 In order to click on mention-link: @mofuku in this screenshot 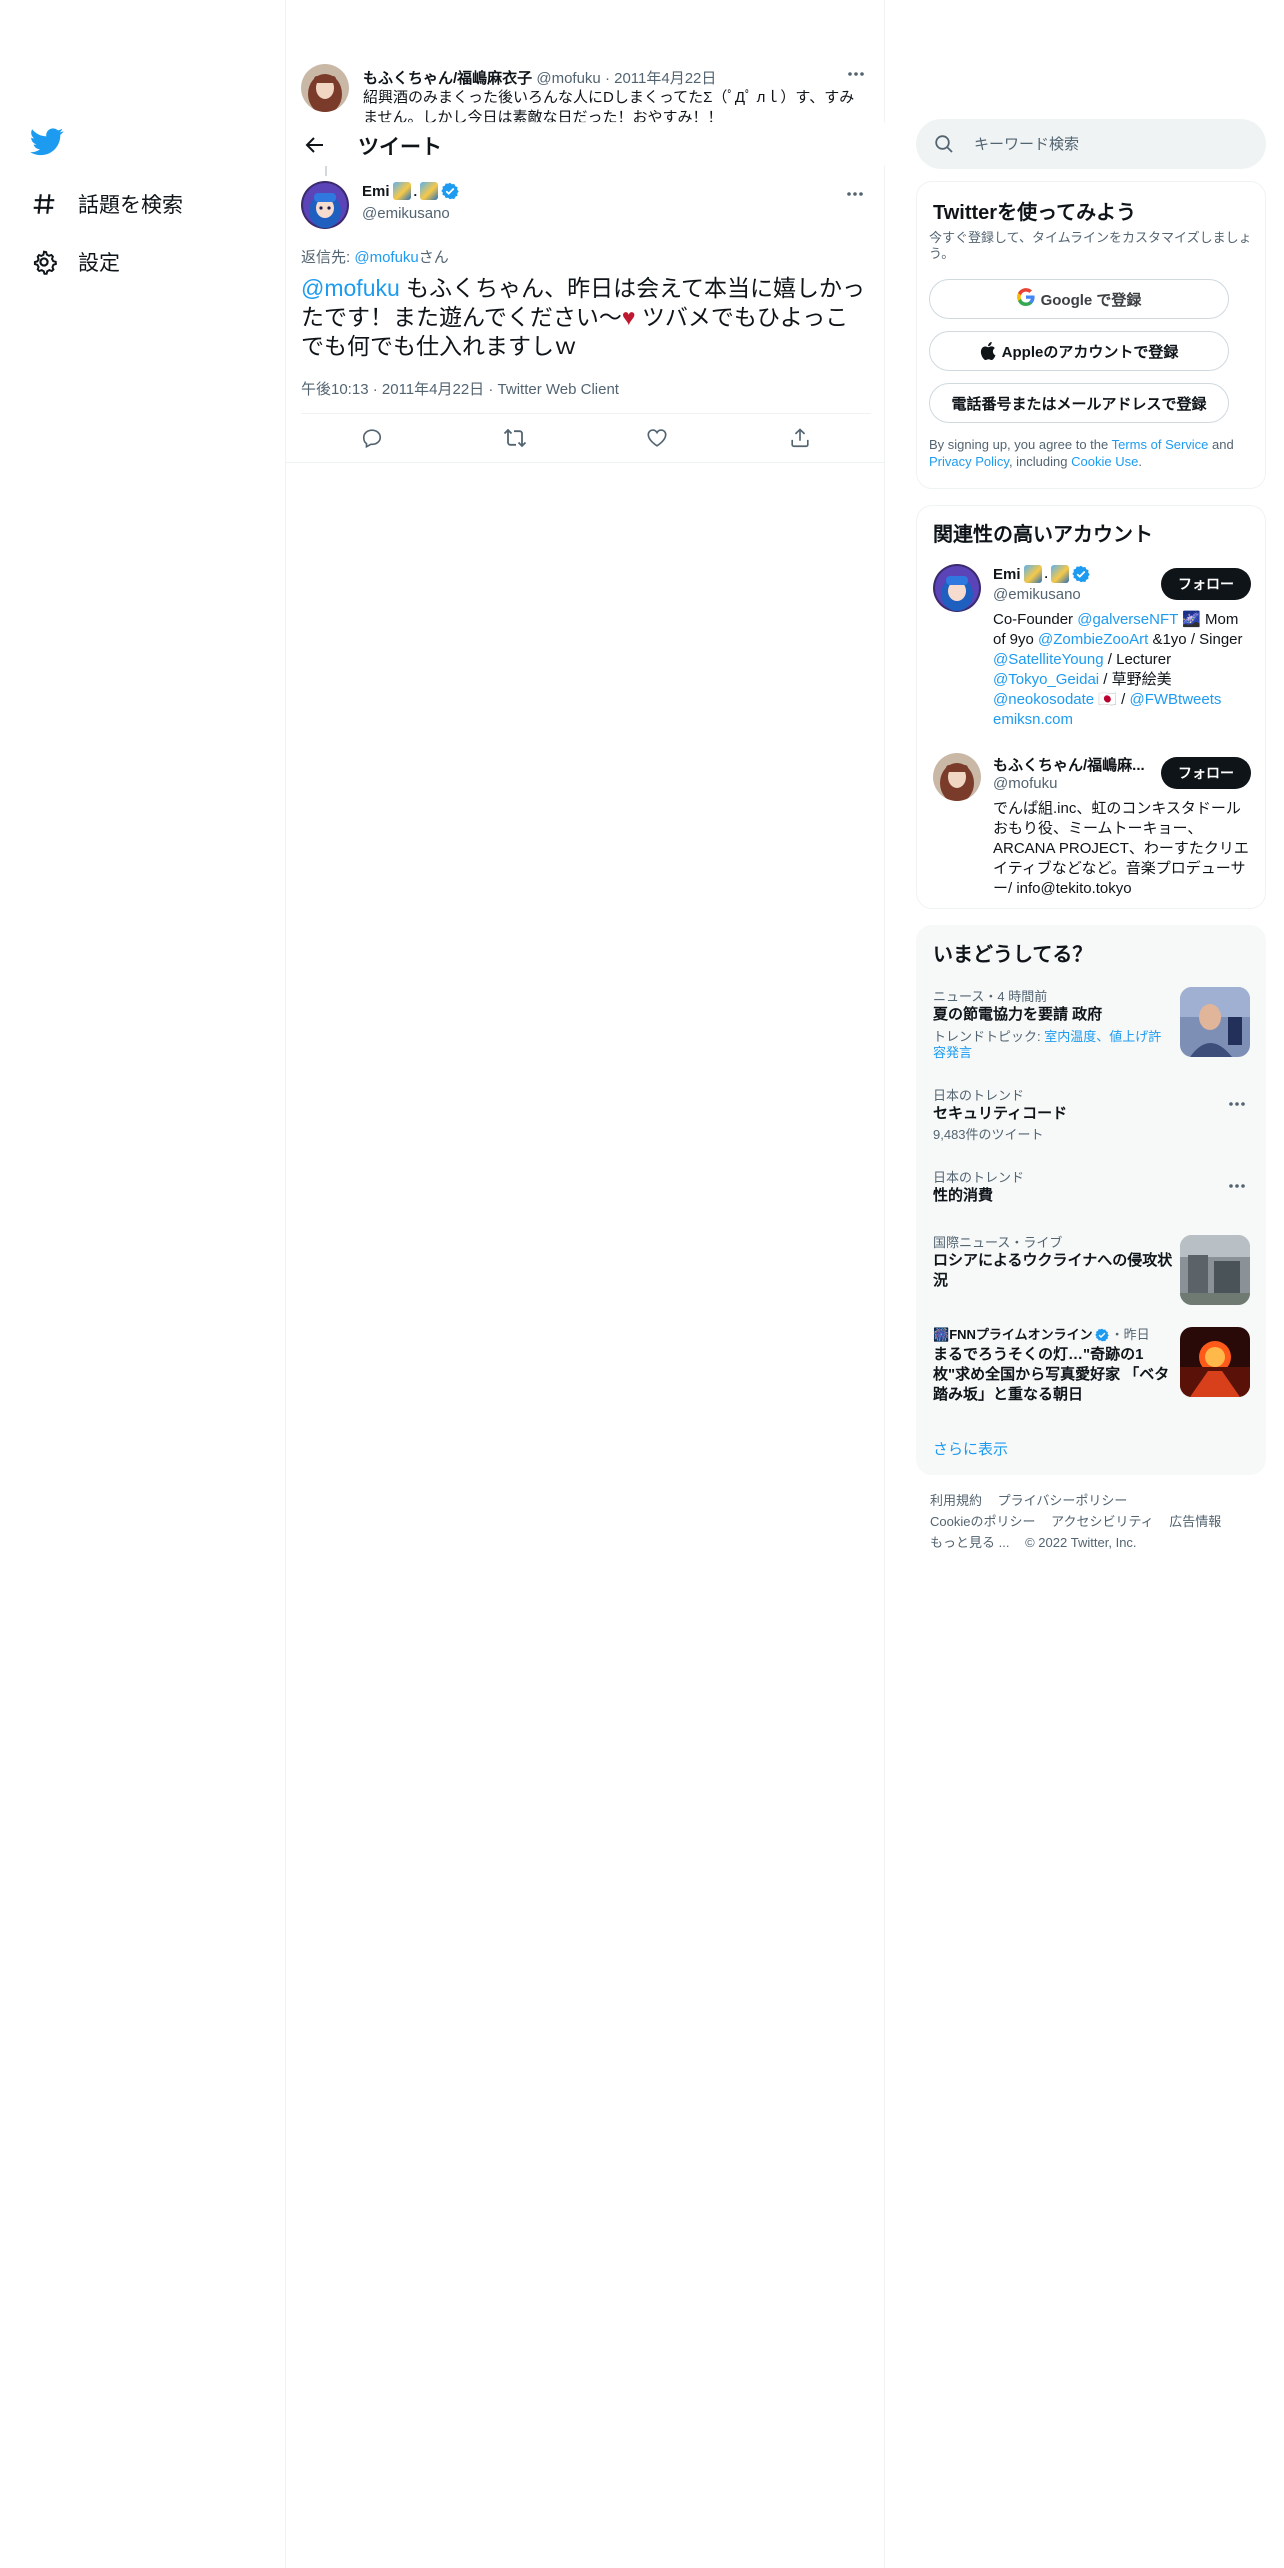, I will do `click(350, 288)`.